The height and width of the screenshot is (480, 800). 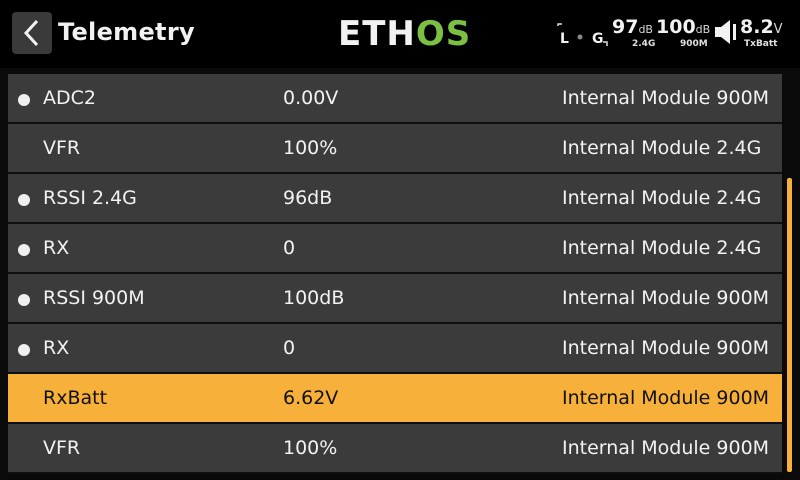 I want to click on sensor-row: ADC2 0.00V Internal Module 900M, so click(x=395, y=99).